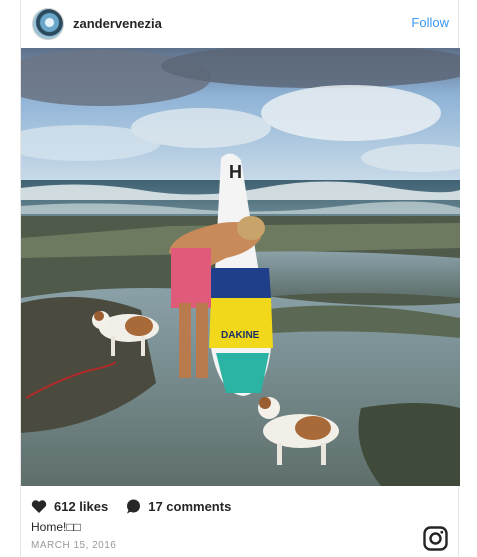  I want to click on instagram-icon, so click(435, 538).